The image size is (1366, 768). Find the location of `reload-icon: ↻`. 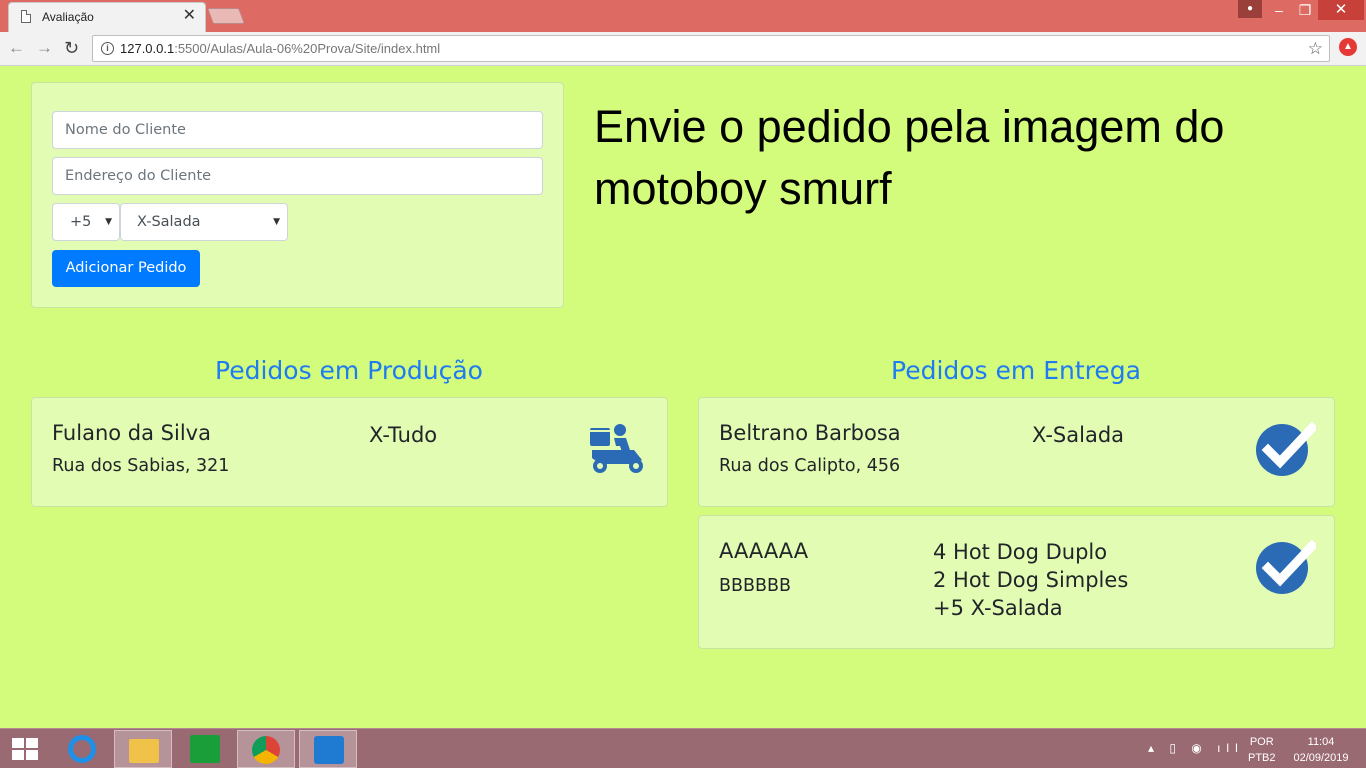

reload-icon: ↻ is located at coordinates (71, 48).